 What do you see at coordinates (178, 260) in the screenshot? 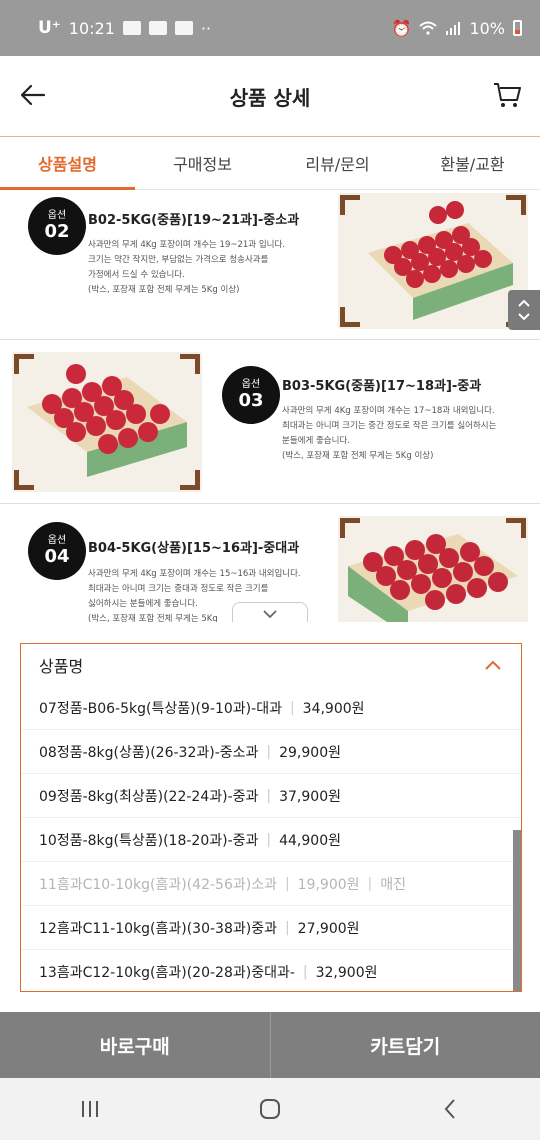
I see `desc-line: 크기는 약간 작지만, 부담없는 가격으로 청송사과를` at bounding box center [178, 260].